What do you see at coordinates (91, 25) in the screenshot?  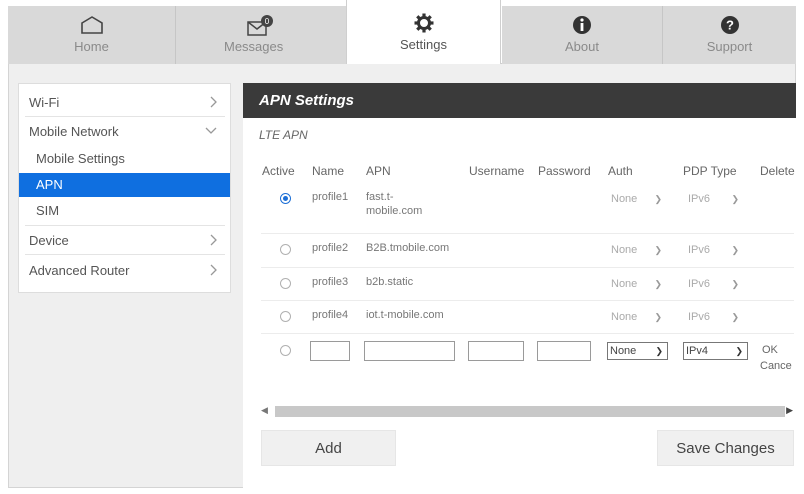 I see `home-icon` at bounding box center [91, 25].